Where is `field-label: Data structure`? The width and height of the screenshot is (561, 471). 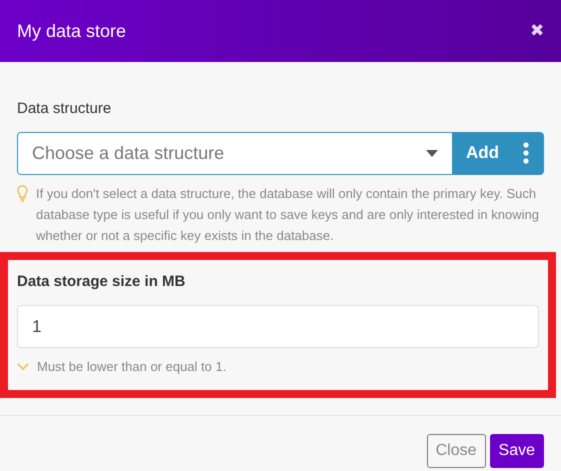 field-label: Data structure is located at coordinates (64, 109).